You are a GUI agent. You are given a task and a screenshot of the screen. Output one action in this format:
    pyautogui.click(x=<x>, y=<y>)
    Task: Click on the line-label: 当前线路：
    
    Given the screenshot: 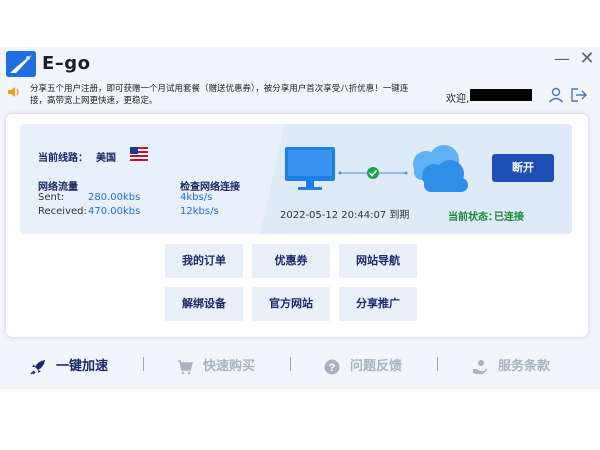 What is the action you would take?
    pyautogui.click(x=63, y=158)
    